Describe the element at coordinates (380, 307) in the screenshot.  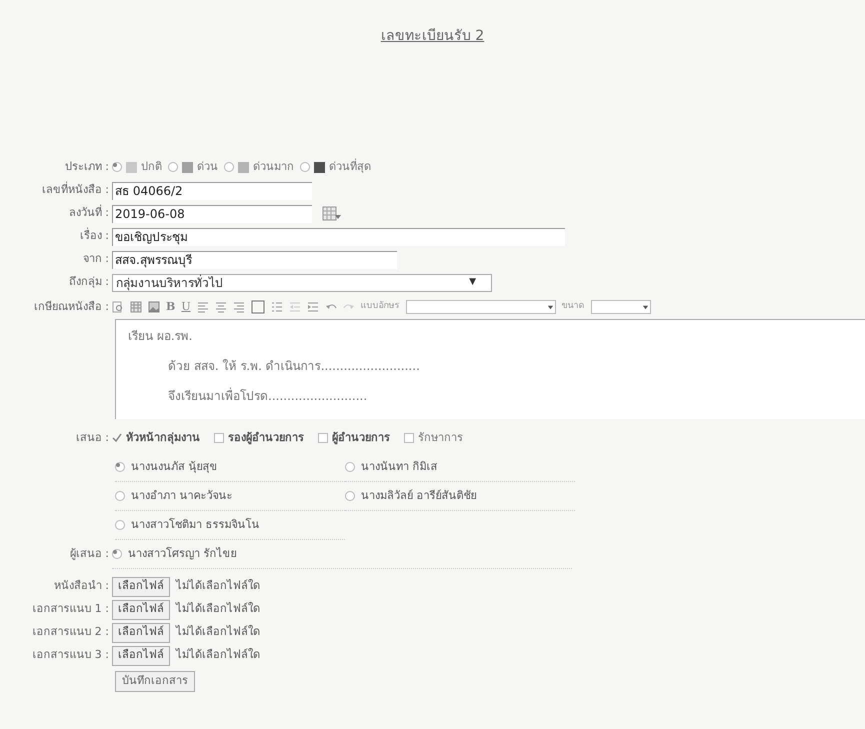
I see `dropdown-label: แบบอักษร` at that location.